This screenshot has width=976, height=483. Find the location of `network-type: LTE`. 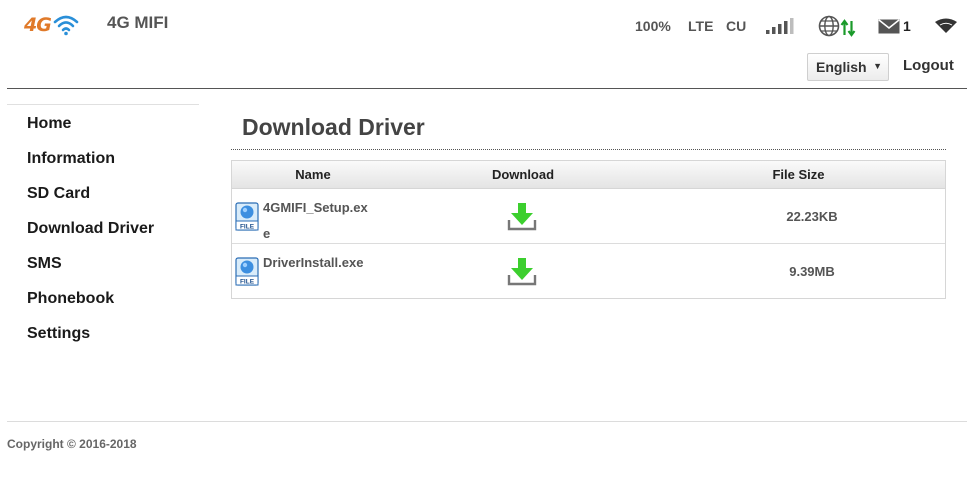

network-type: LTE is located at coordinates (701, 26).